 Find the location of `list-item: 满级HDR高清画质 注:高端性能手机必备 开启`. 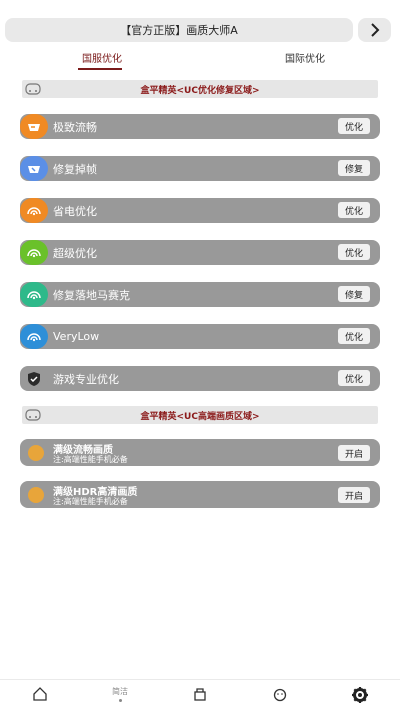

list-item: 满级HDR高清画质 注:高端性能手机必备 开启 is located at coordinates (200, 494).